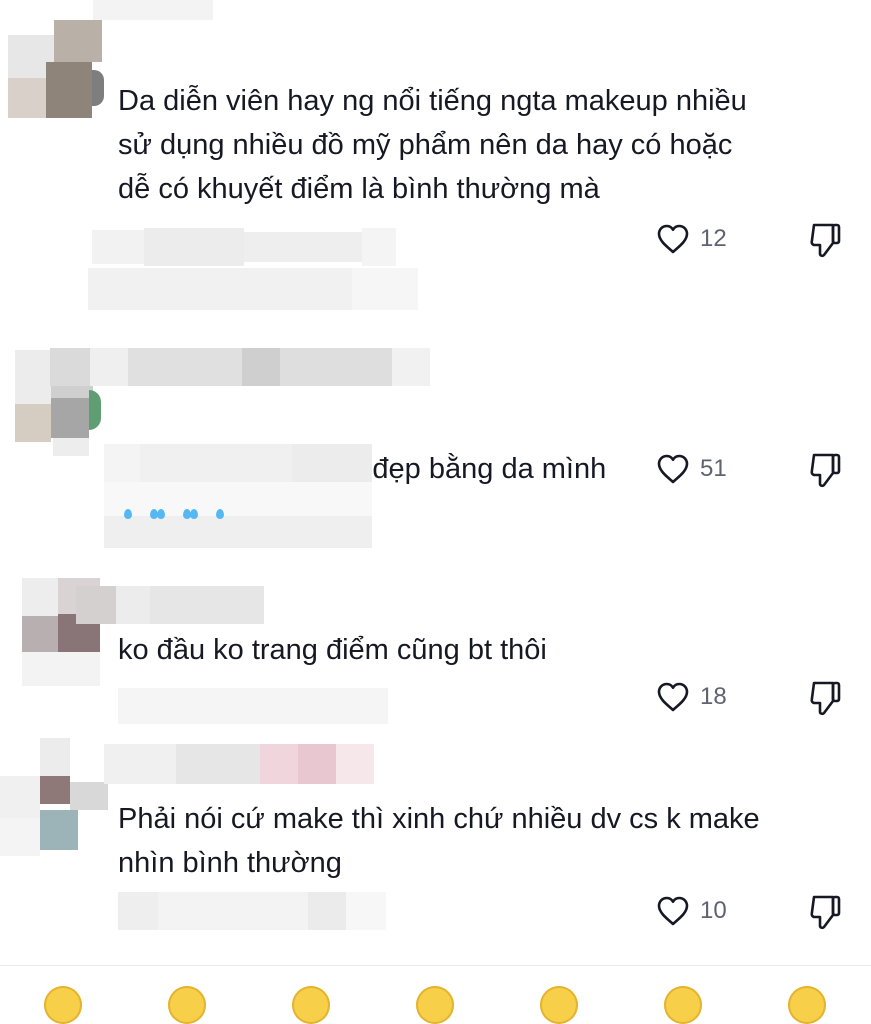 Image resolution: width=871 pixels, height=1024 pixels. What do you see at coordinates (713, 910) in the screenshot?
I see `like-count: 10` at bounding box center [713, 910].